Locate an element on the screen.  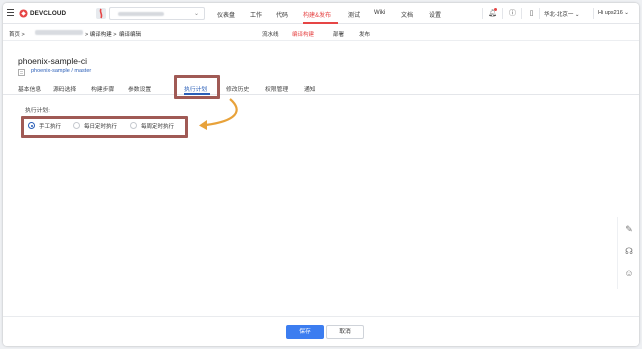
repo-icon is located at coordinates (21, 72).